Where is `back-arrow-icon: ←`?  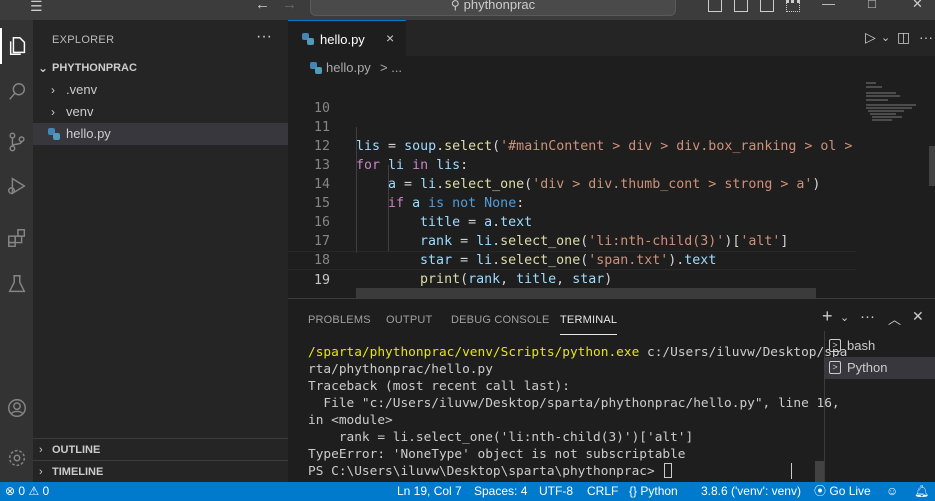
back-arrow-icon: ← is located at coordinates (262, 10).